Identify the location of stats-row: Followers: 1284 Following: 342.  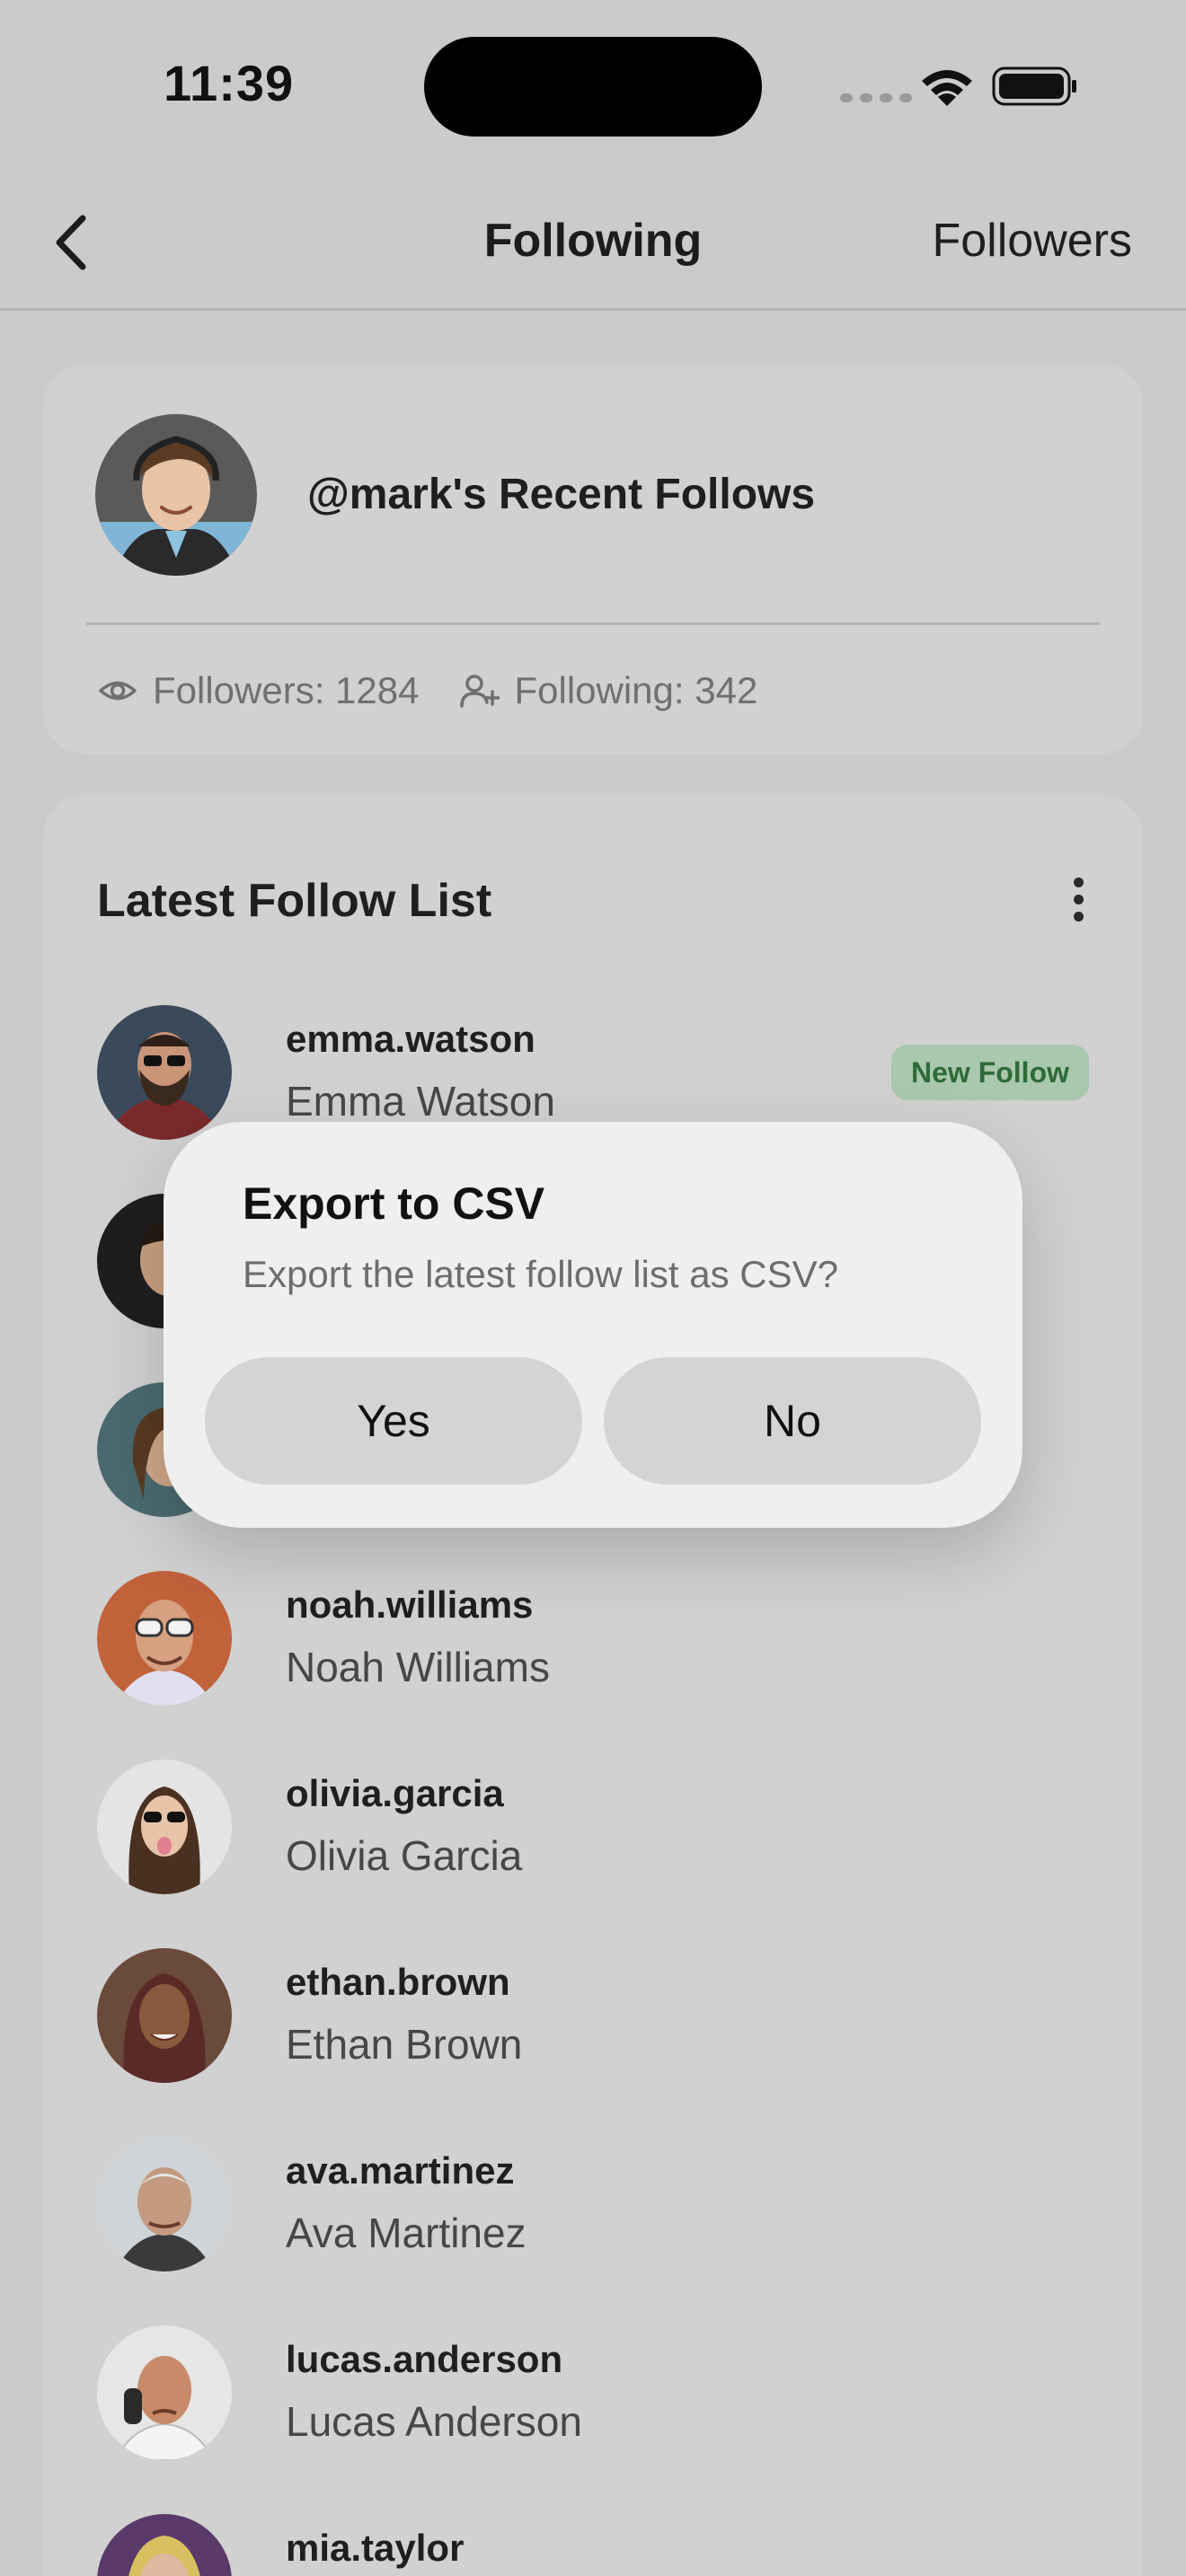
(447, 690).